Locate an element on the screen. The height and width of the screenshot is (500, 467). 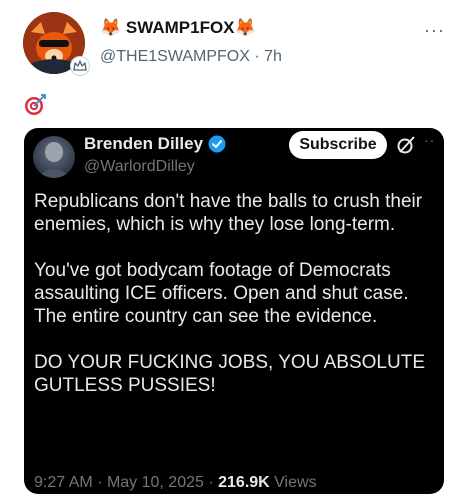
direct-hit-emoji is located at coordinates (35, 105).